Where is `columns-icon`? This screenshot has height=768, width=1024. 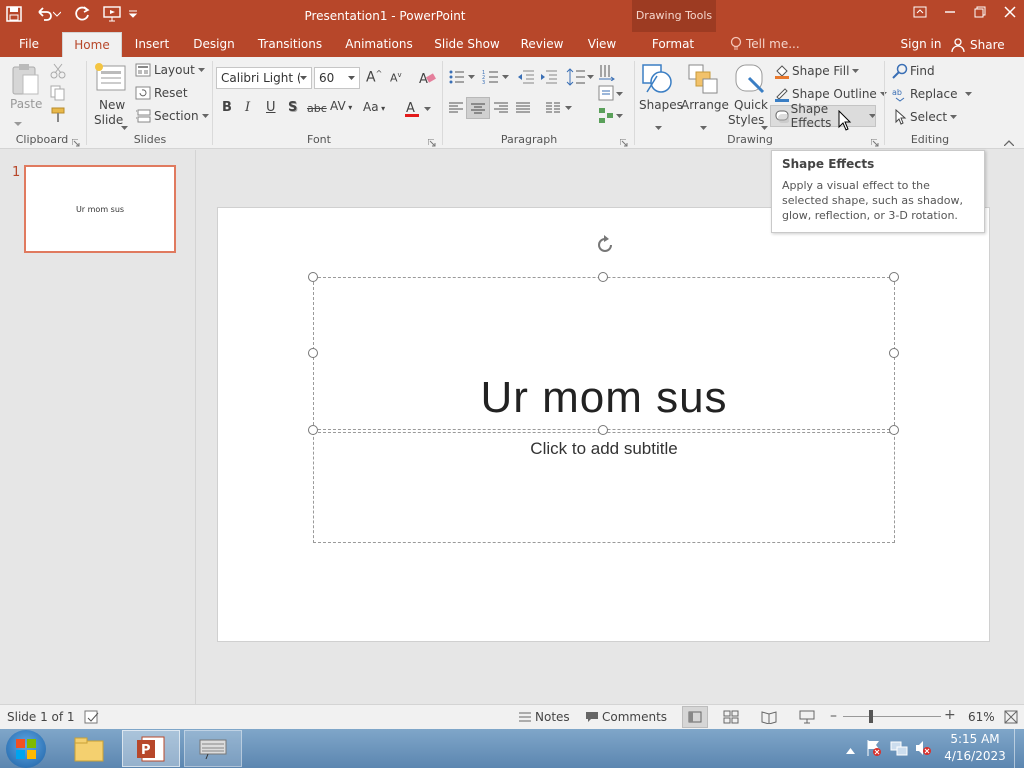 columns-icon is located at coordinates (559, 108).